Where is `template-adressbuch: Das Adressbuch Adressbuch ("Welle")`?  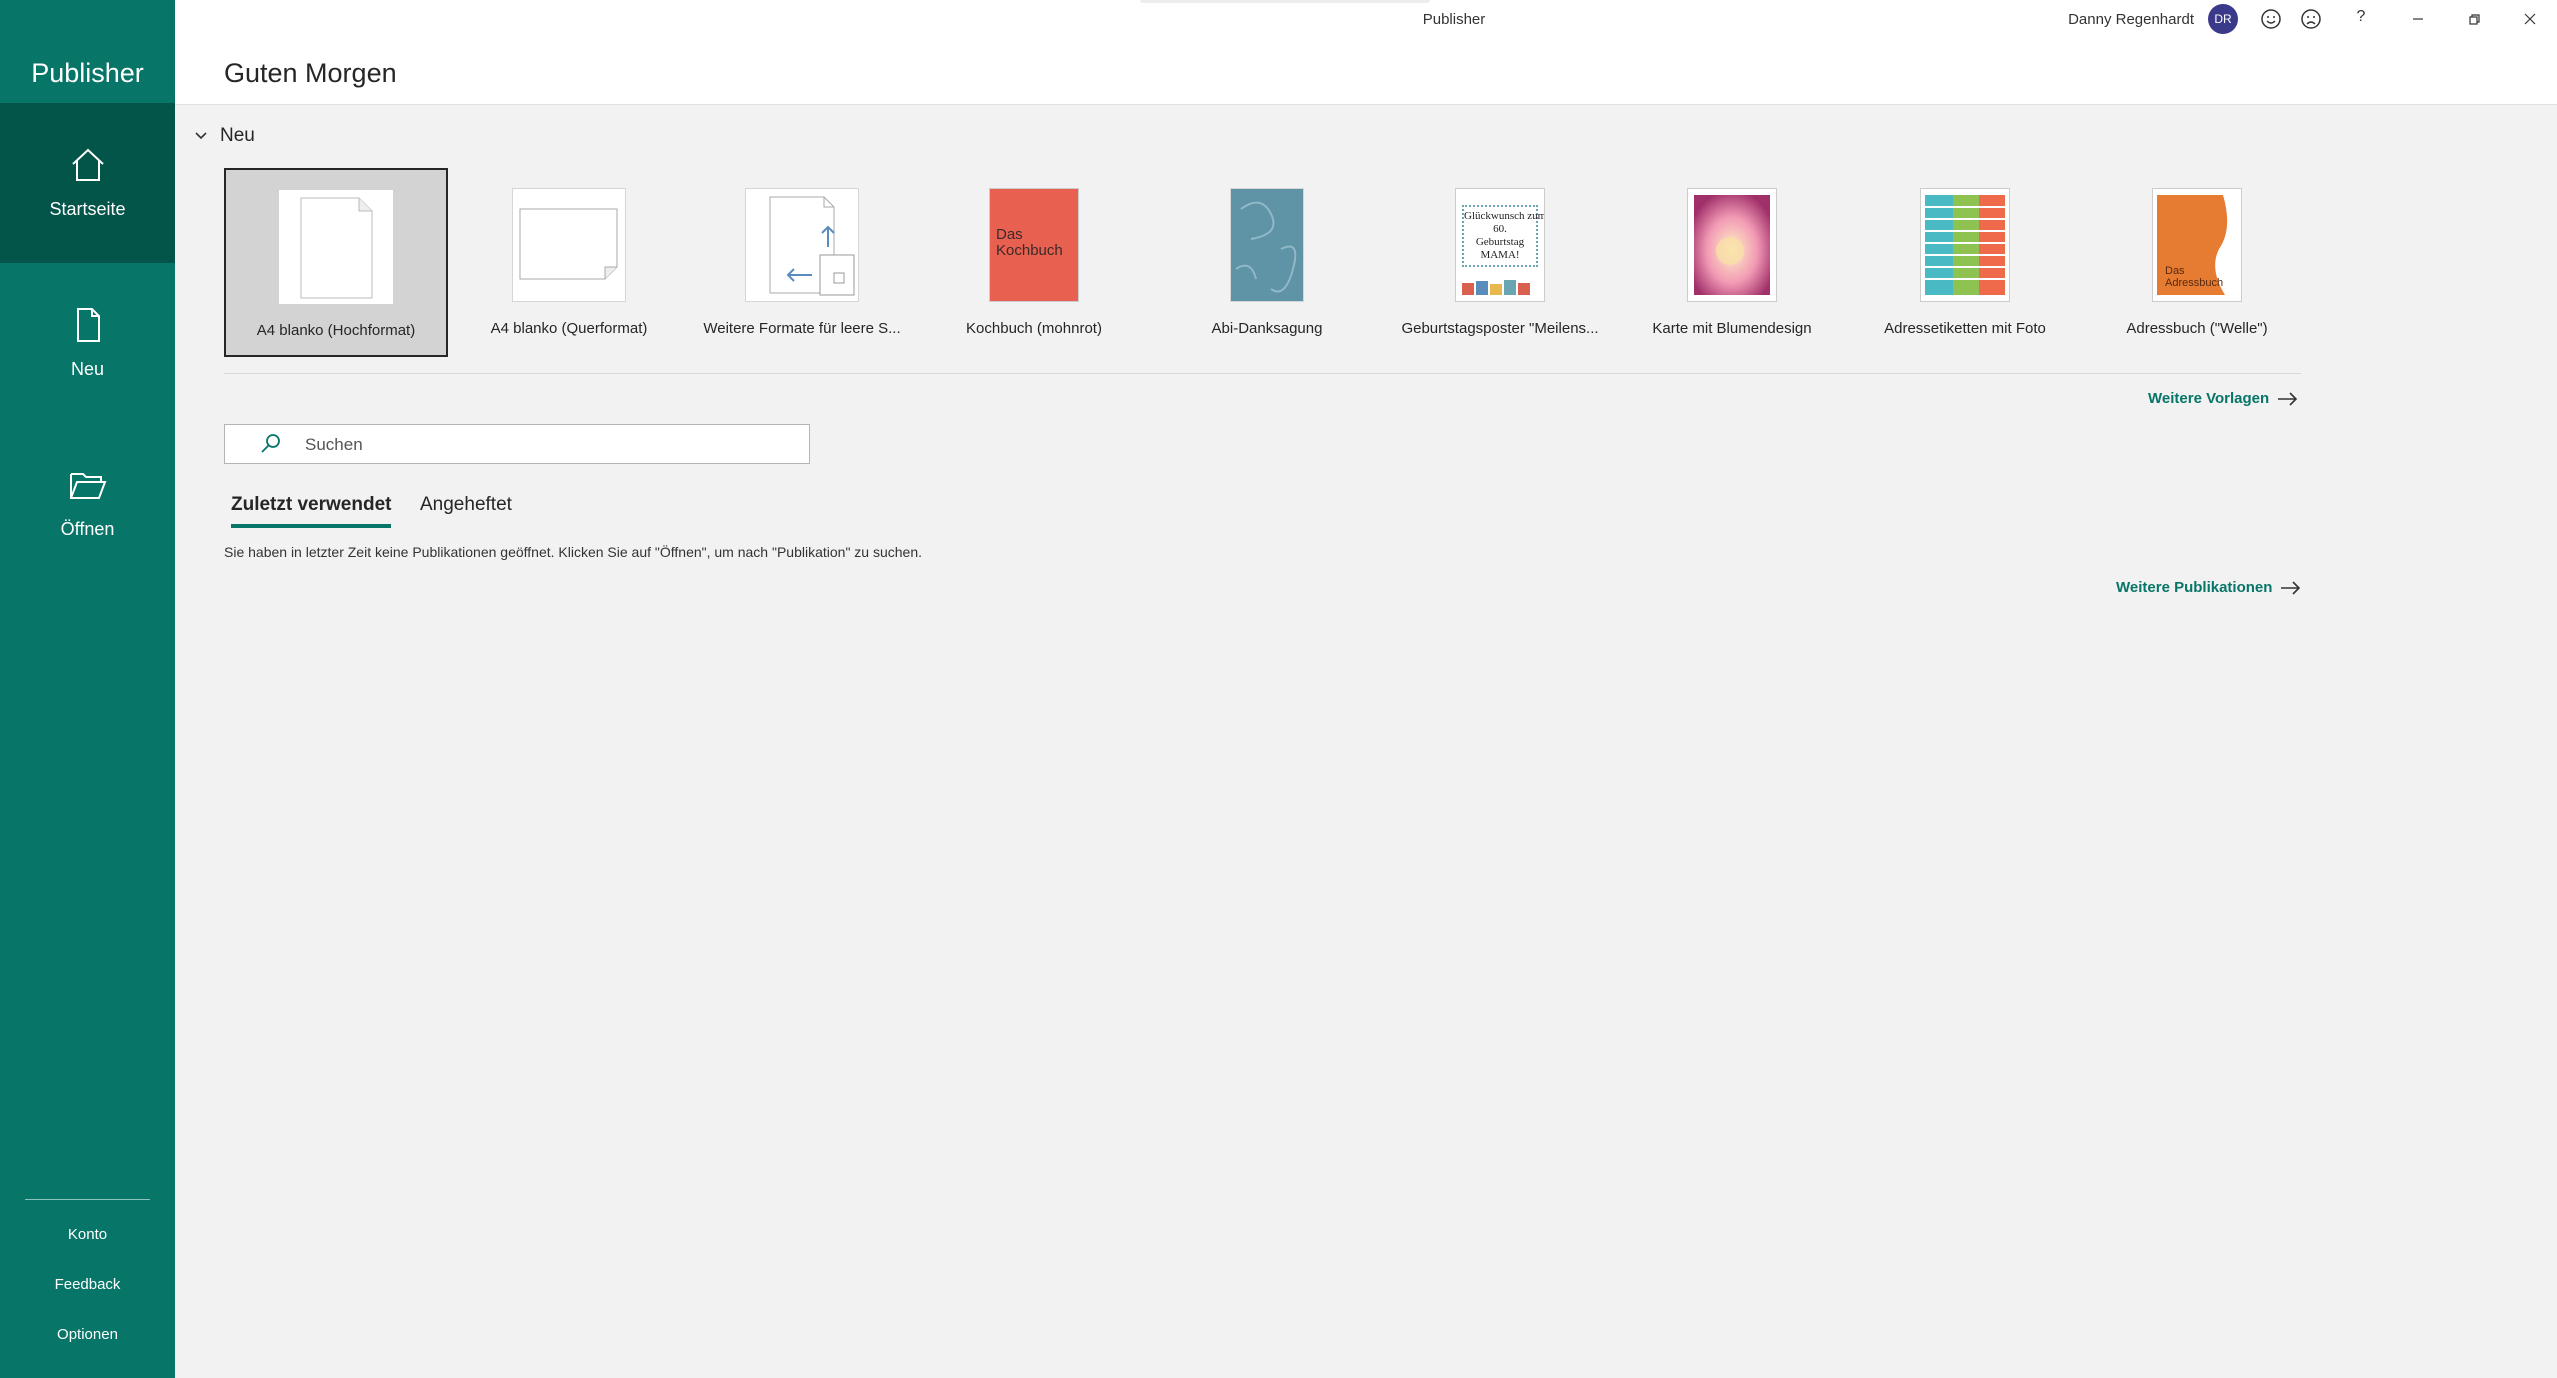
template-adressbuch: Das Adressbuch Adressbuch ("Welle") is located at coordinates (2197, 262).